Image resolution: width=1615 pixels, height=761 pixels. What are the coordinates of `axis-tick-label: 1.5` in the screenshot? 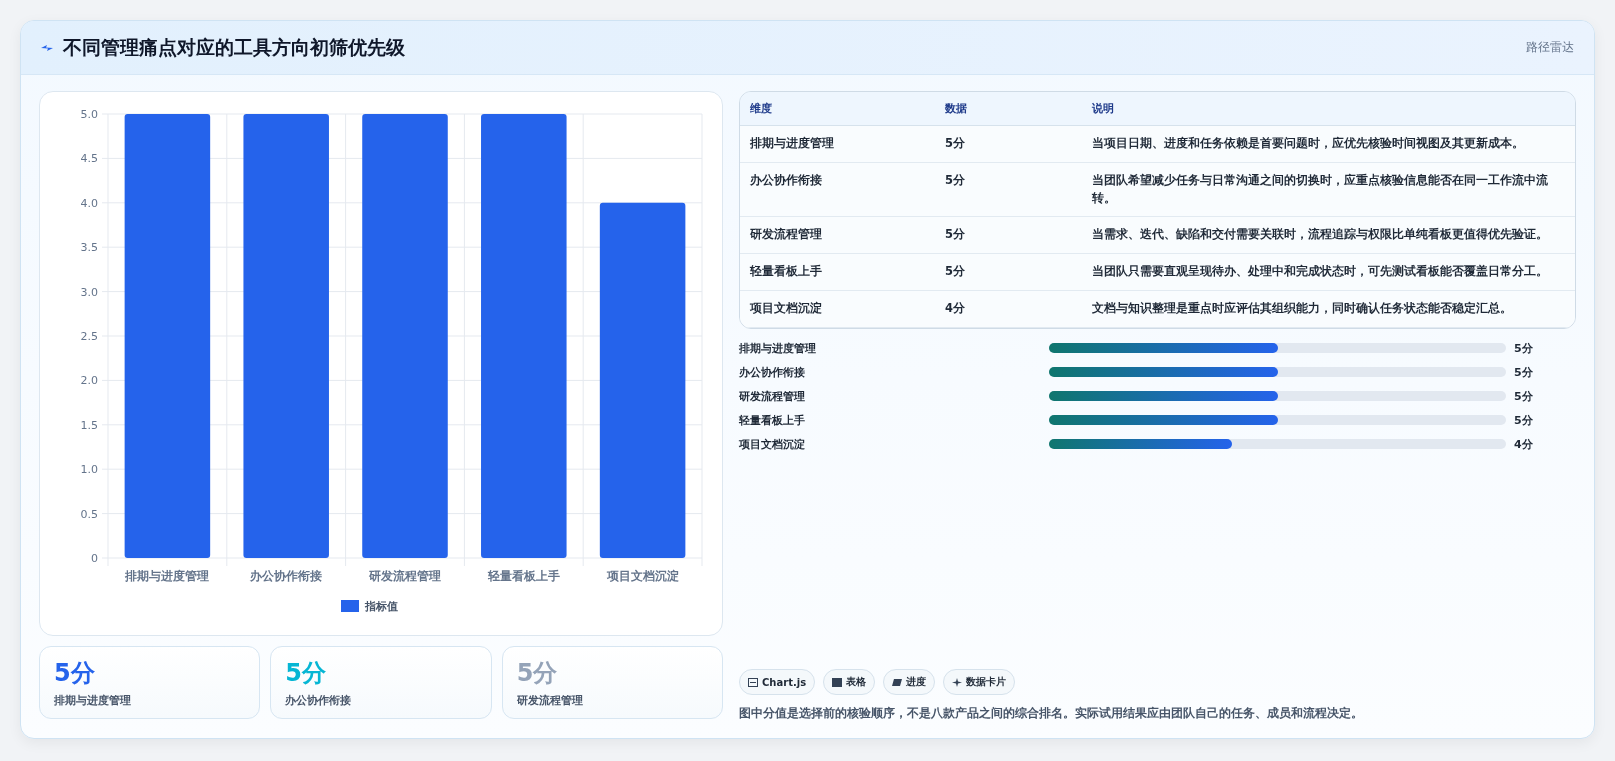 It's located at (89, 425).